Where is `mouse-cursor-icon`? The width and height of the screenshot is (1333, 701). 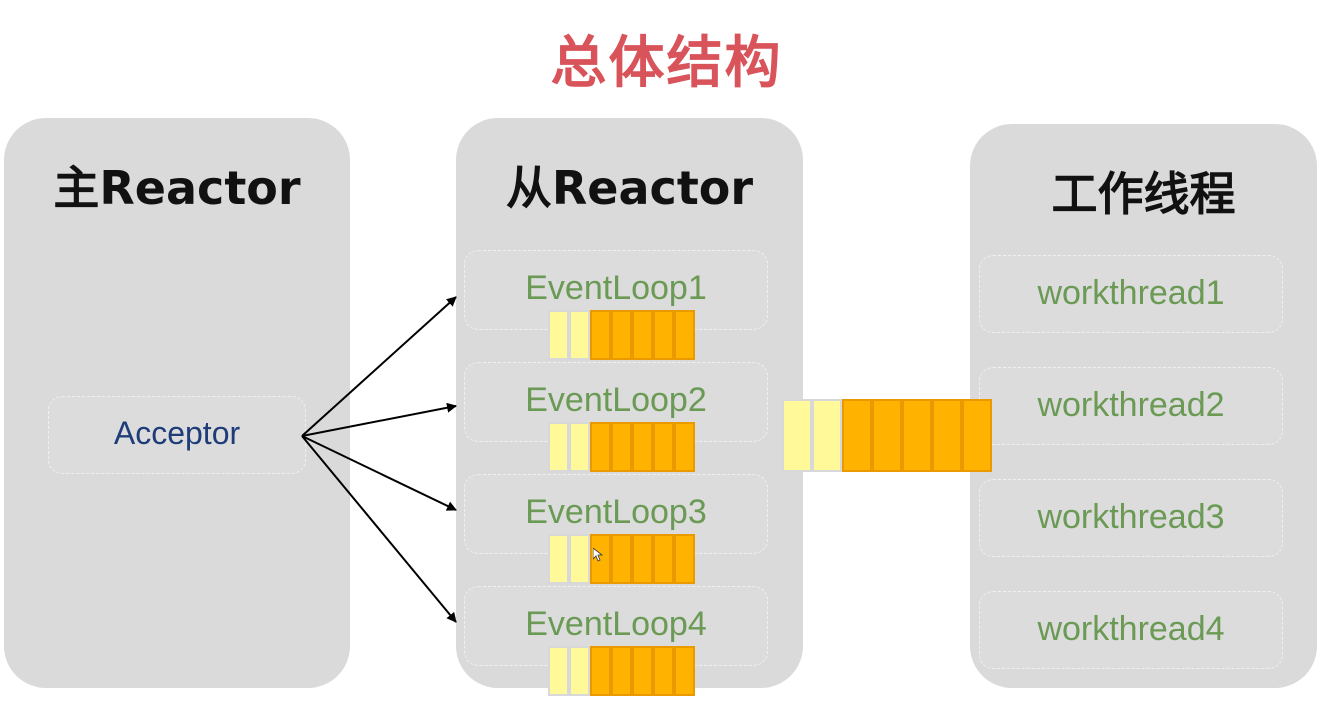
mouse-cursor-icon is located at coordinates (598, 555).